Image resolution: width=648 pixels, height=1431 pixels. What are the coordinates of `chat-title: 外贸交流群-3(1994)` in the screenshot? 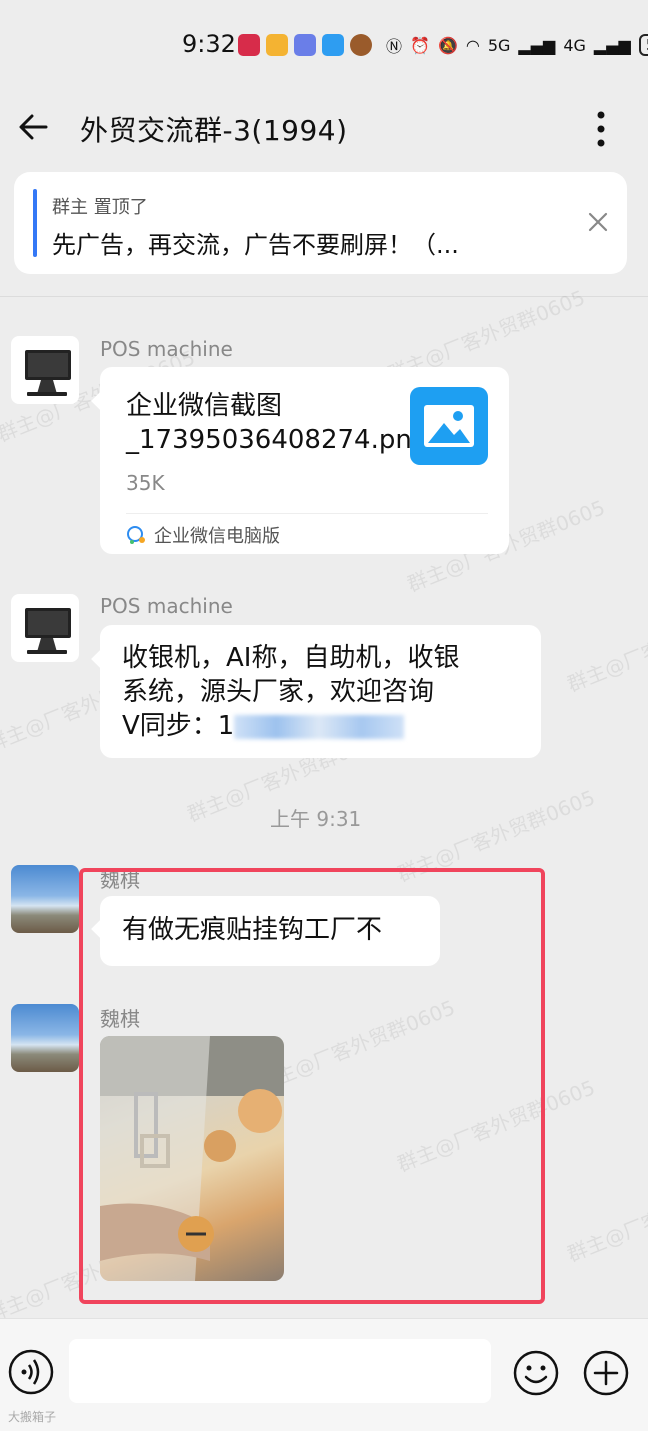 It's located at (214, 130).